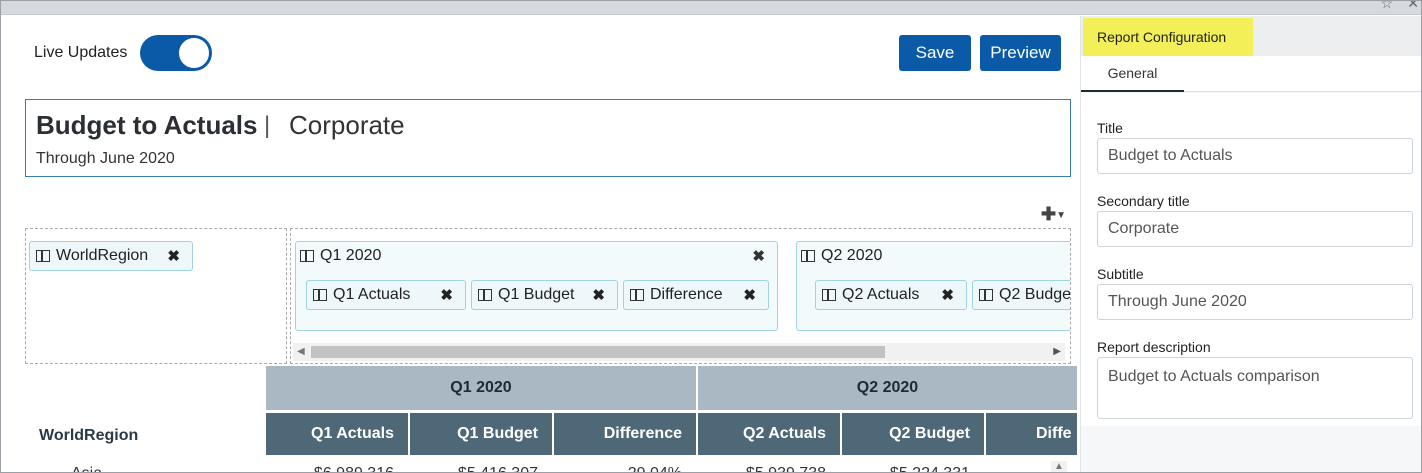 Image resolution: width=1422 pixels, height=473 pixels. What do you see at coordinates (888, 388) in the screenshot?
I see `quarter-header-q2: Q2 2020` at bounding box center [888, 388].